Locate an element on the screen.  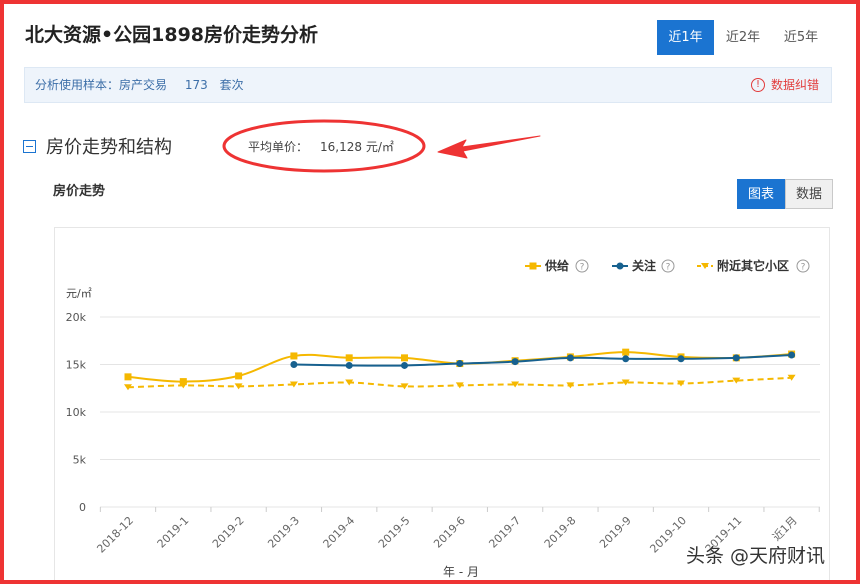
y-axis-label: 元/㎡ is located at coordinates (79, 293).